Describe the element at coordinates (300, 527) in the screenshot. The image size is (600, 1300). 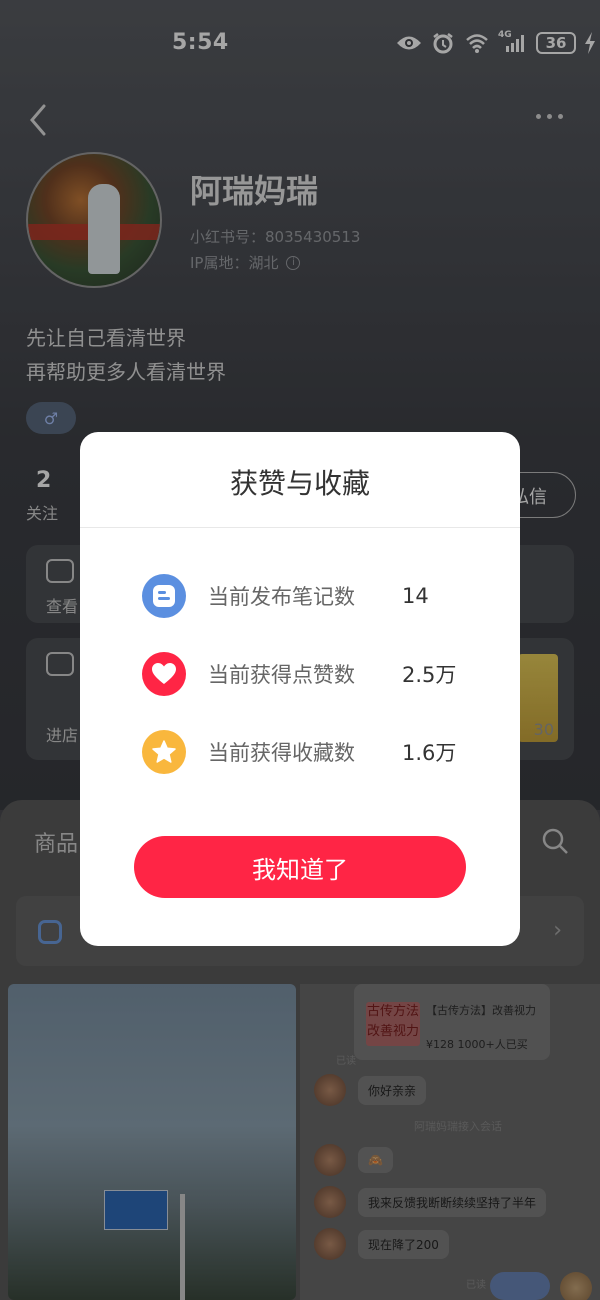
I see `divider` at that location.